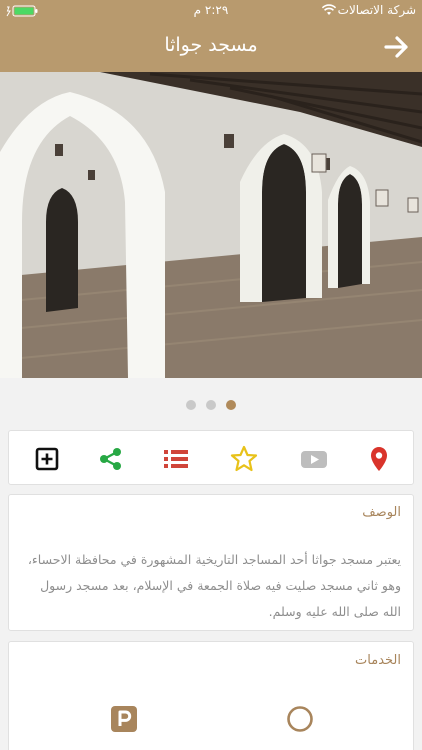  What do you see at coordinates (211, 457) in the screenshot?
I see `action-toolbar` at bounding box center [211, 457].